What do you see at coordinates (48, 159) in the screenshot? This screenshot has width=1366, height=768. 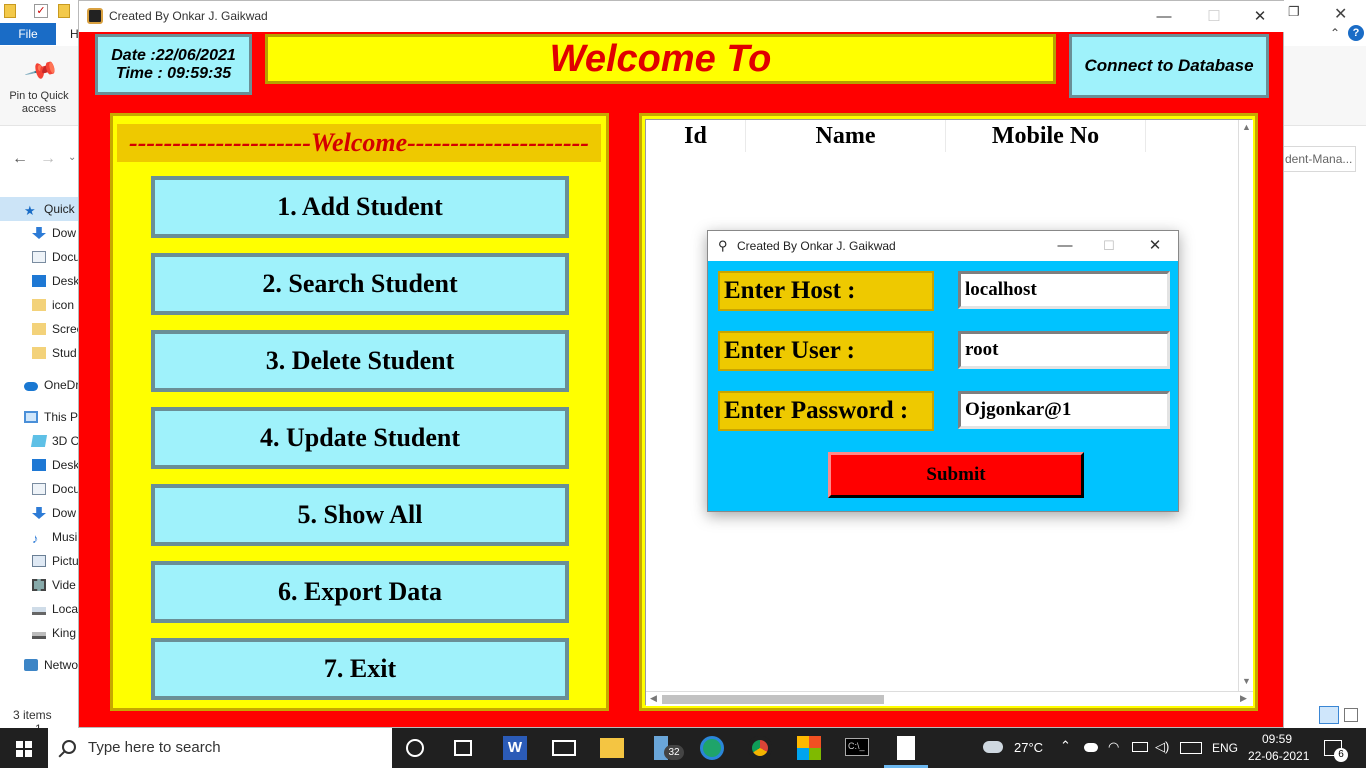 I see `forward-arrow-icon: →` at bounding box center [48, 159].